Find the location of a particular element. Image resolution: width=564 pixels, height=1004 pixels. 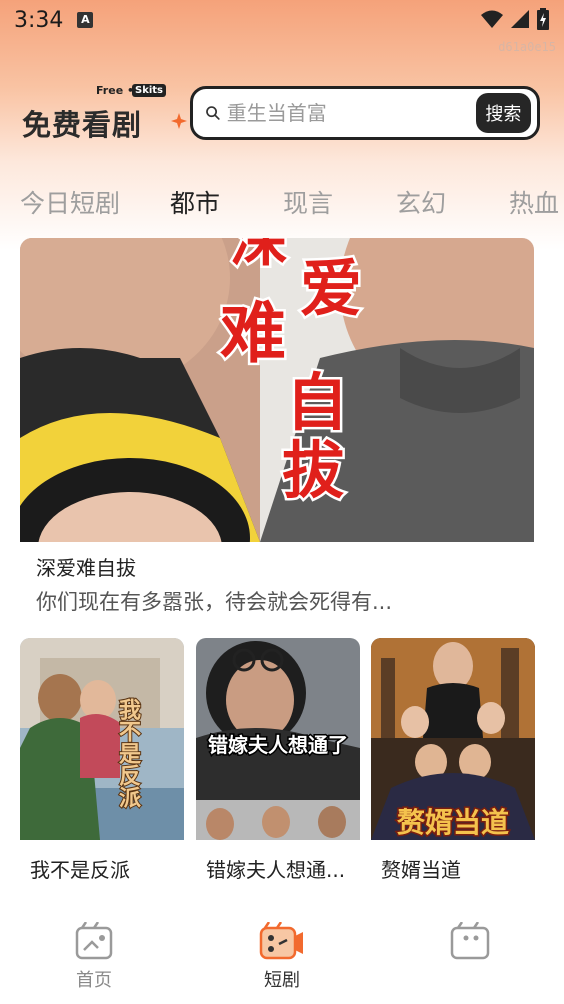

status-time: 3:34 is located at coordinates (39, 20).